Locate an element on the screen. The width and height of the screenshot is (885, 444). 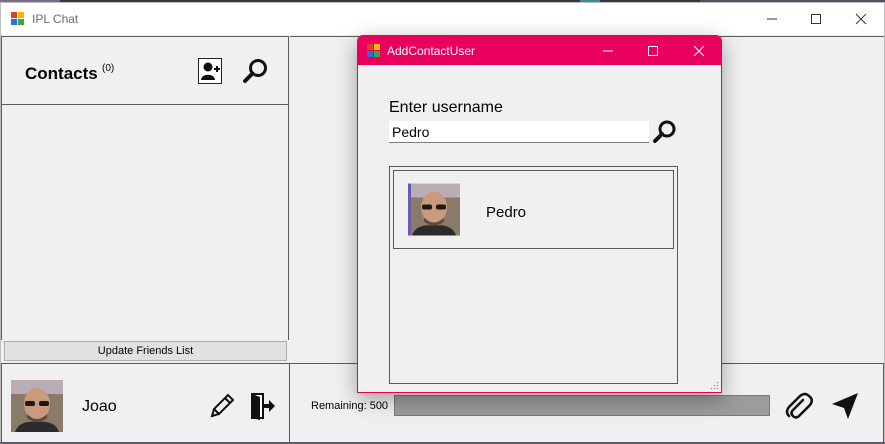
paperclip-icon is located at coordinates (799, 405).